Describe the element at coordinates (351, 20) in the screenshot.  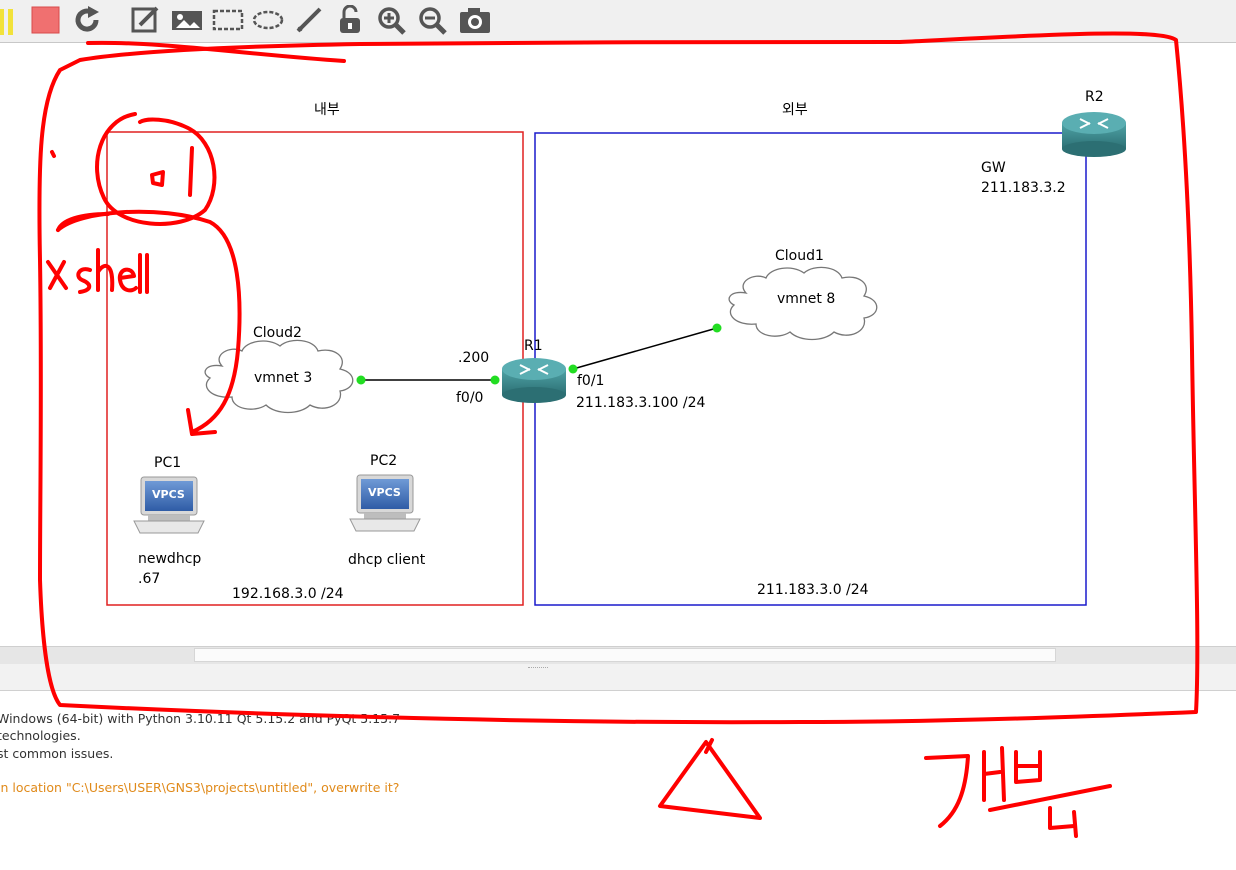
I see `lock-unlock-icon` at that location.